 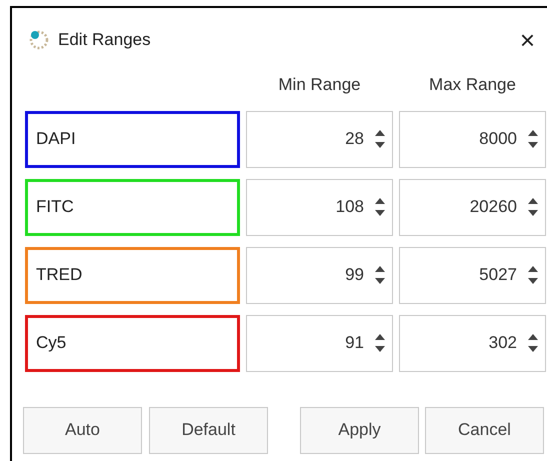 I want to click on spin-box: 91, so click(x=319, y=343).